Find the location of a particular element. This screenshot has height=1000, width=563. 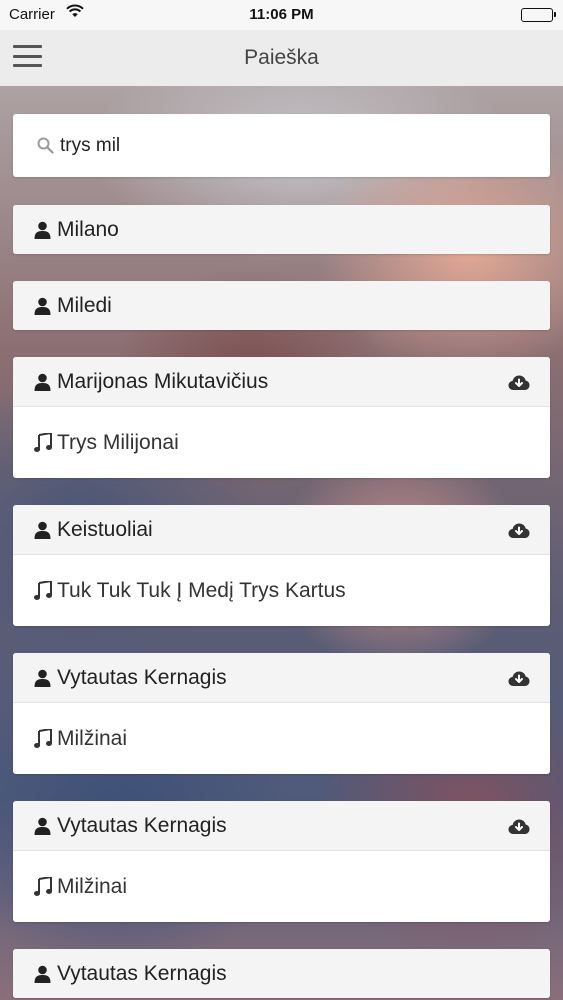

song-title: Tuk Tuk Tuk Į Medį Trys Kartus is located at coordinates (201, 590).